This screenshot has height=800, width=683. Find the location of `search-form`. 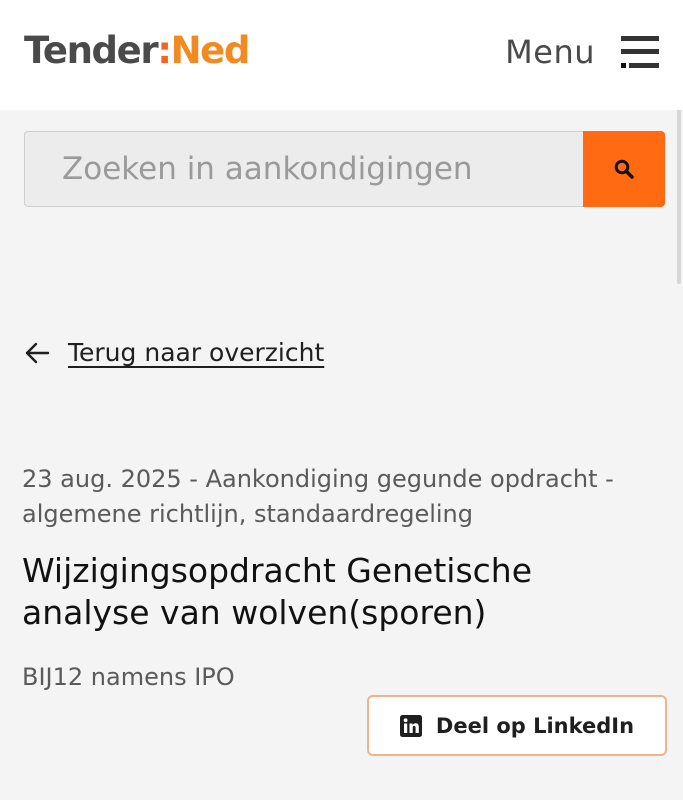

search-form is located at coordinates (344, 170).